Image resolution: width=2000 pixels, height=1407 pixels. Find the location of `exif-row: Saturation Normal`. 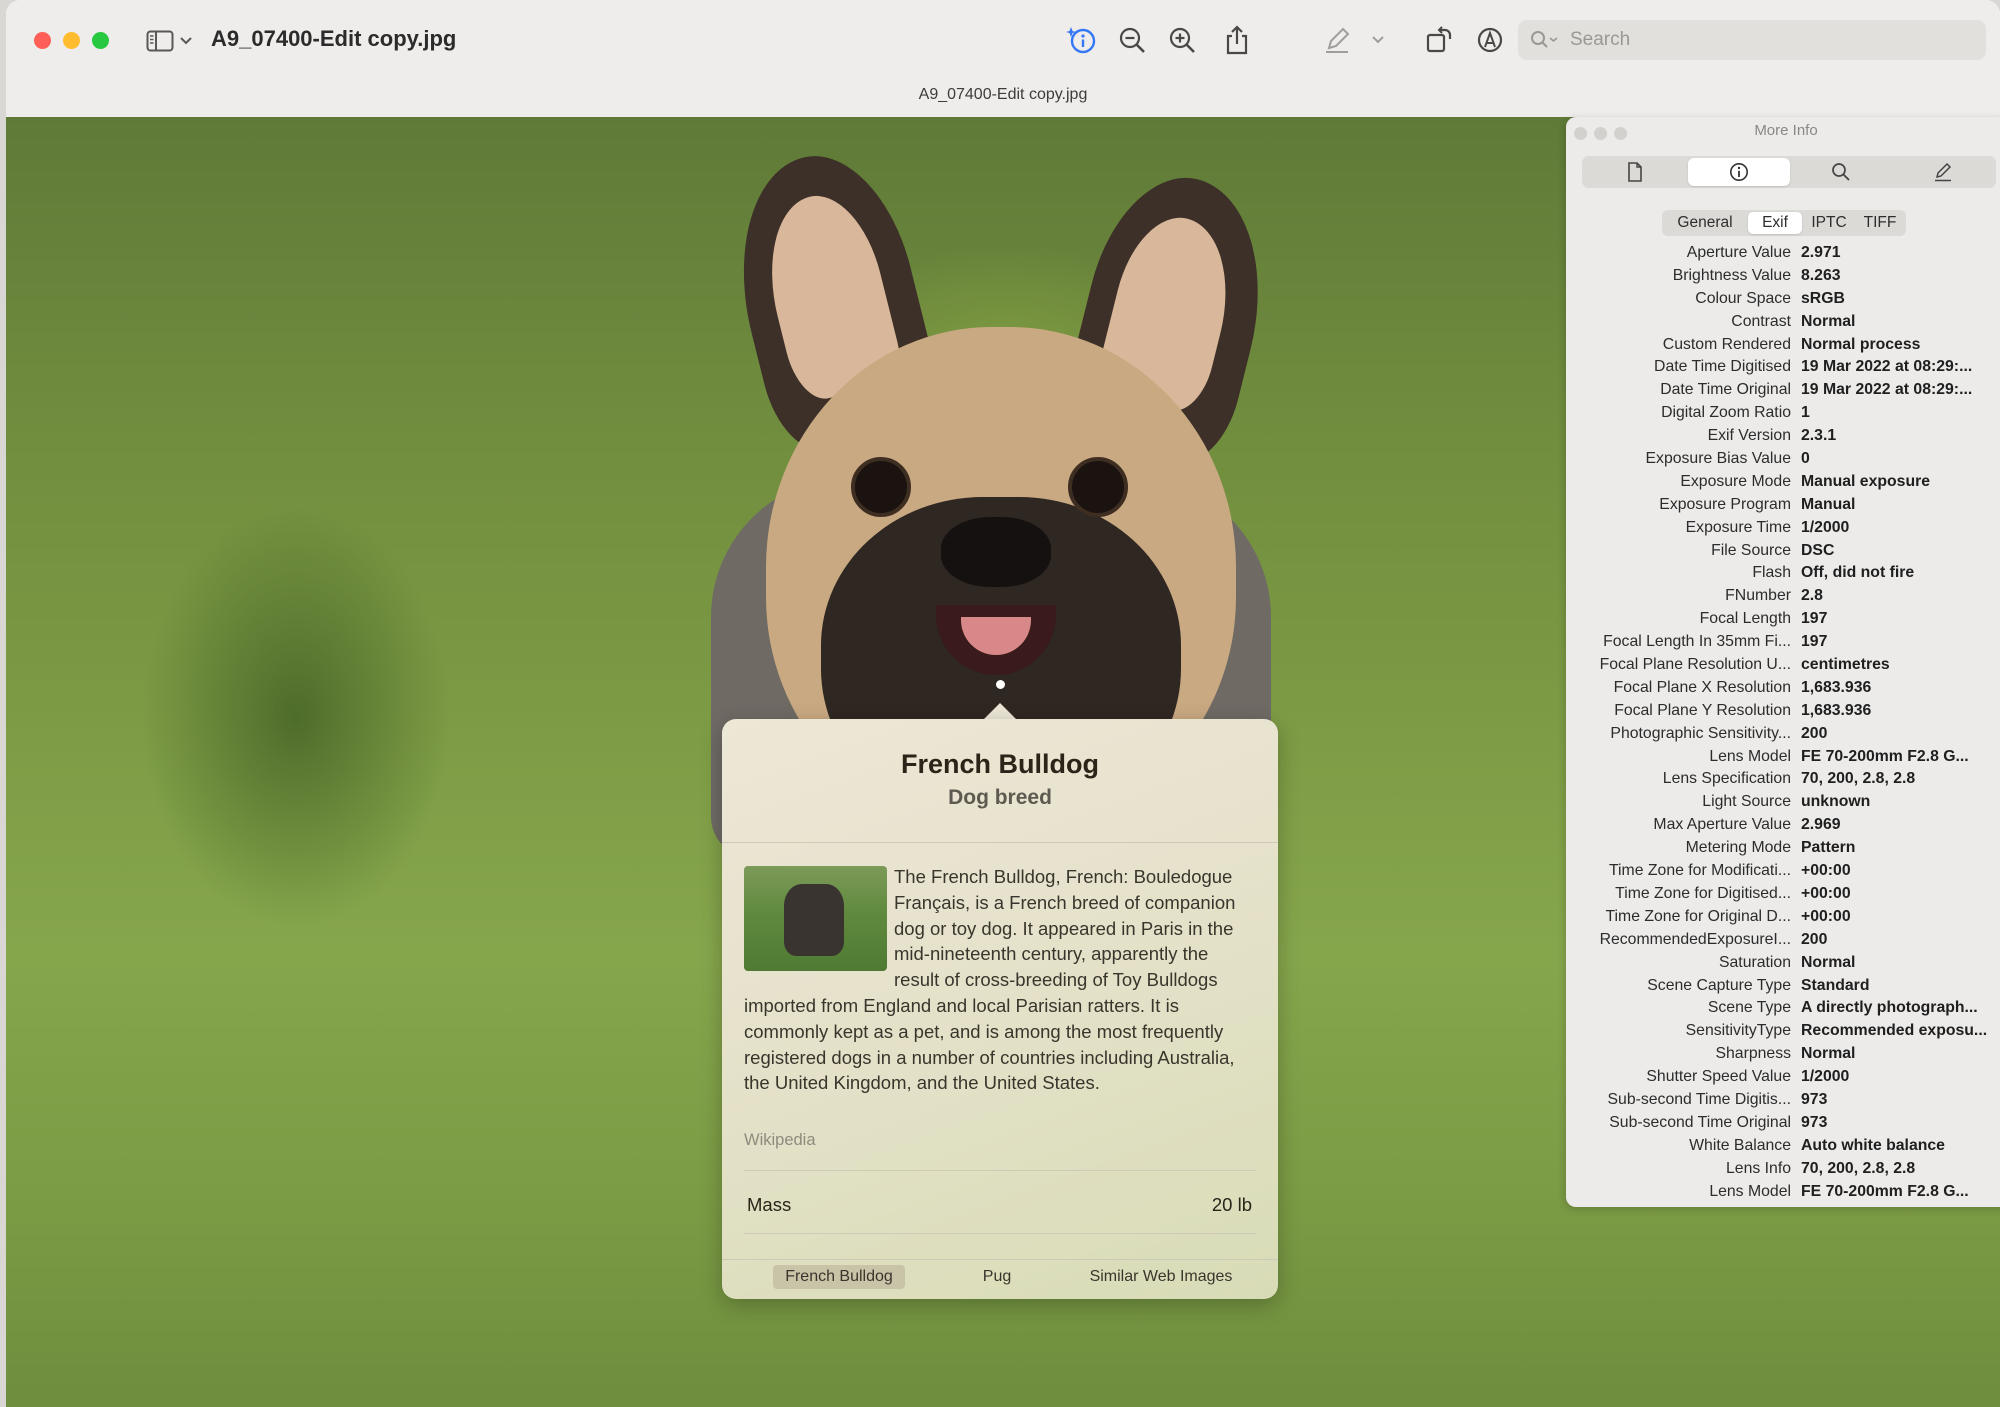

exif-row: Saturation Normal is located at coordinates (1783, 963).